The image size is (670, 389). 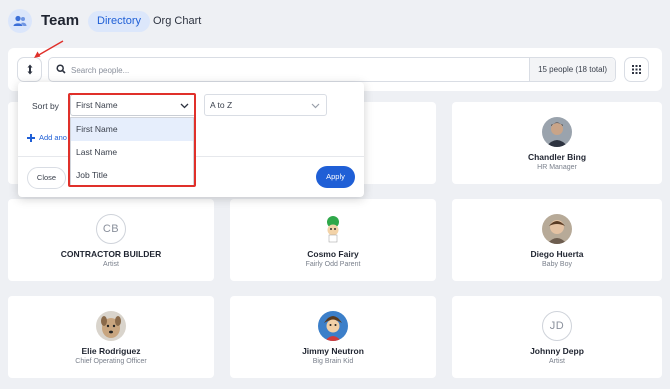 I want to click on grid-icon, so click(x=636, y=69).